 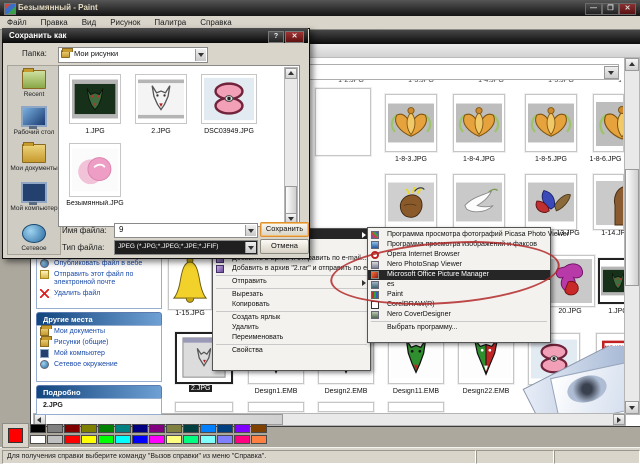 What do you see at coordinates (459, 265) in the screenshot?
I see `open-with-nero-photosnap: Nero PhotoSnap Viewer` at bounding box center [459, 265].